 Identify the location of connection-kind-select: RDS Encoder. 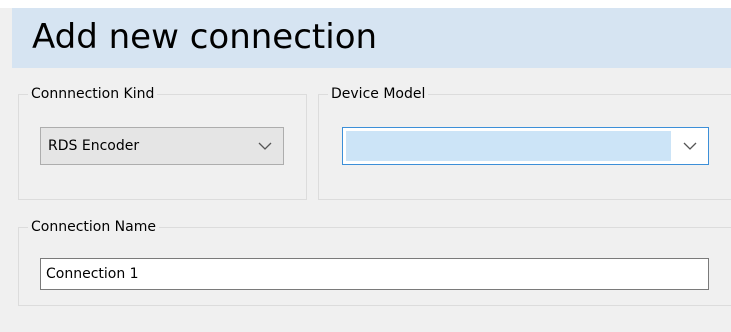
(162, 146).